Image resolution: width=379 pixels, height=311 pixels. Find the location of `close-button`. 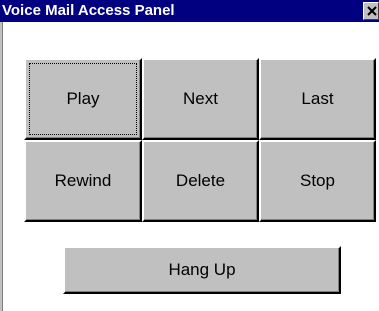

close-button is located at coordinates (371, 11).